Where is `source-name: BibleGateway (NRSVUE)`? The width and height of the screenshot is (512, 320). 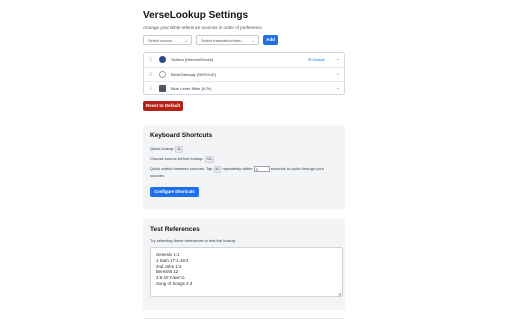 source-name: BibleGateway (NRSVUE) is located at coordinates (194, 74).